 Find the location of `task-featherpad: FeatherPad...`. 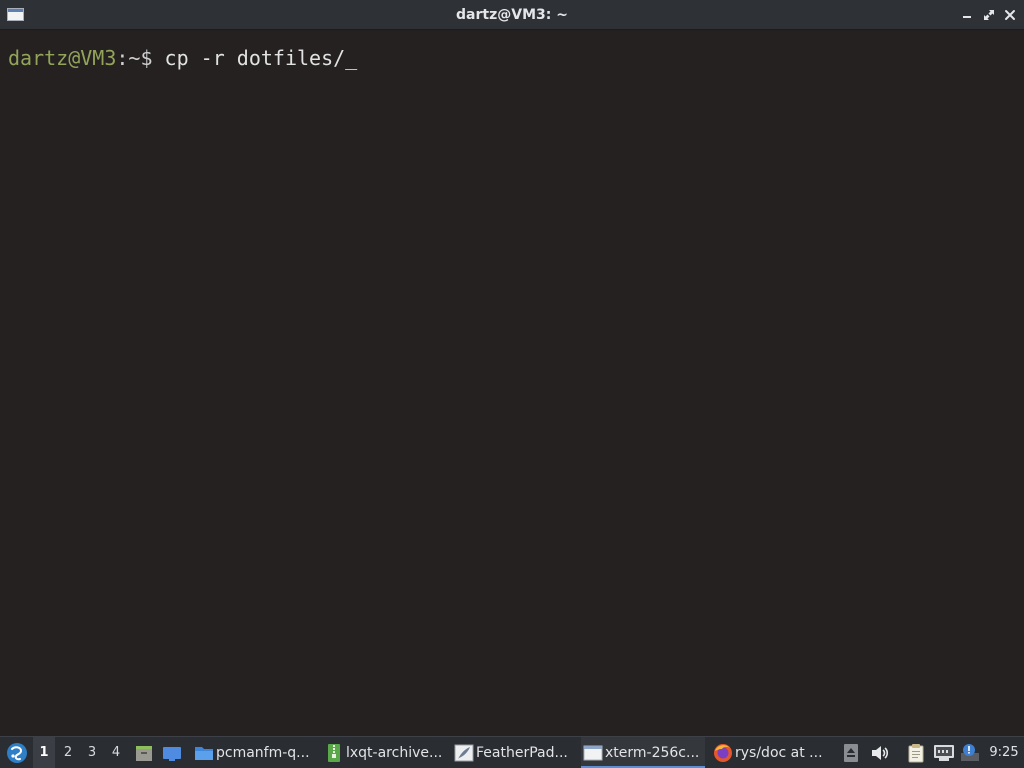

task-featherpad: FeatherPad... is located at coordinates (514, 752).